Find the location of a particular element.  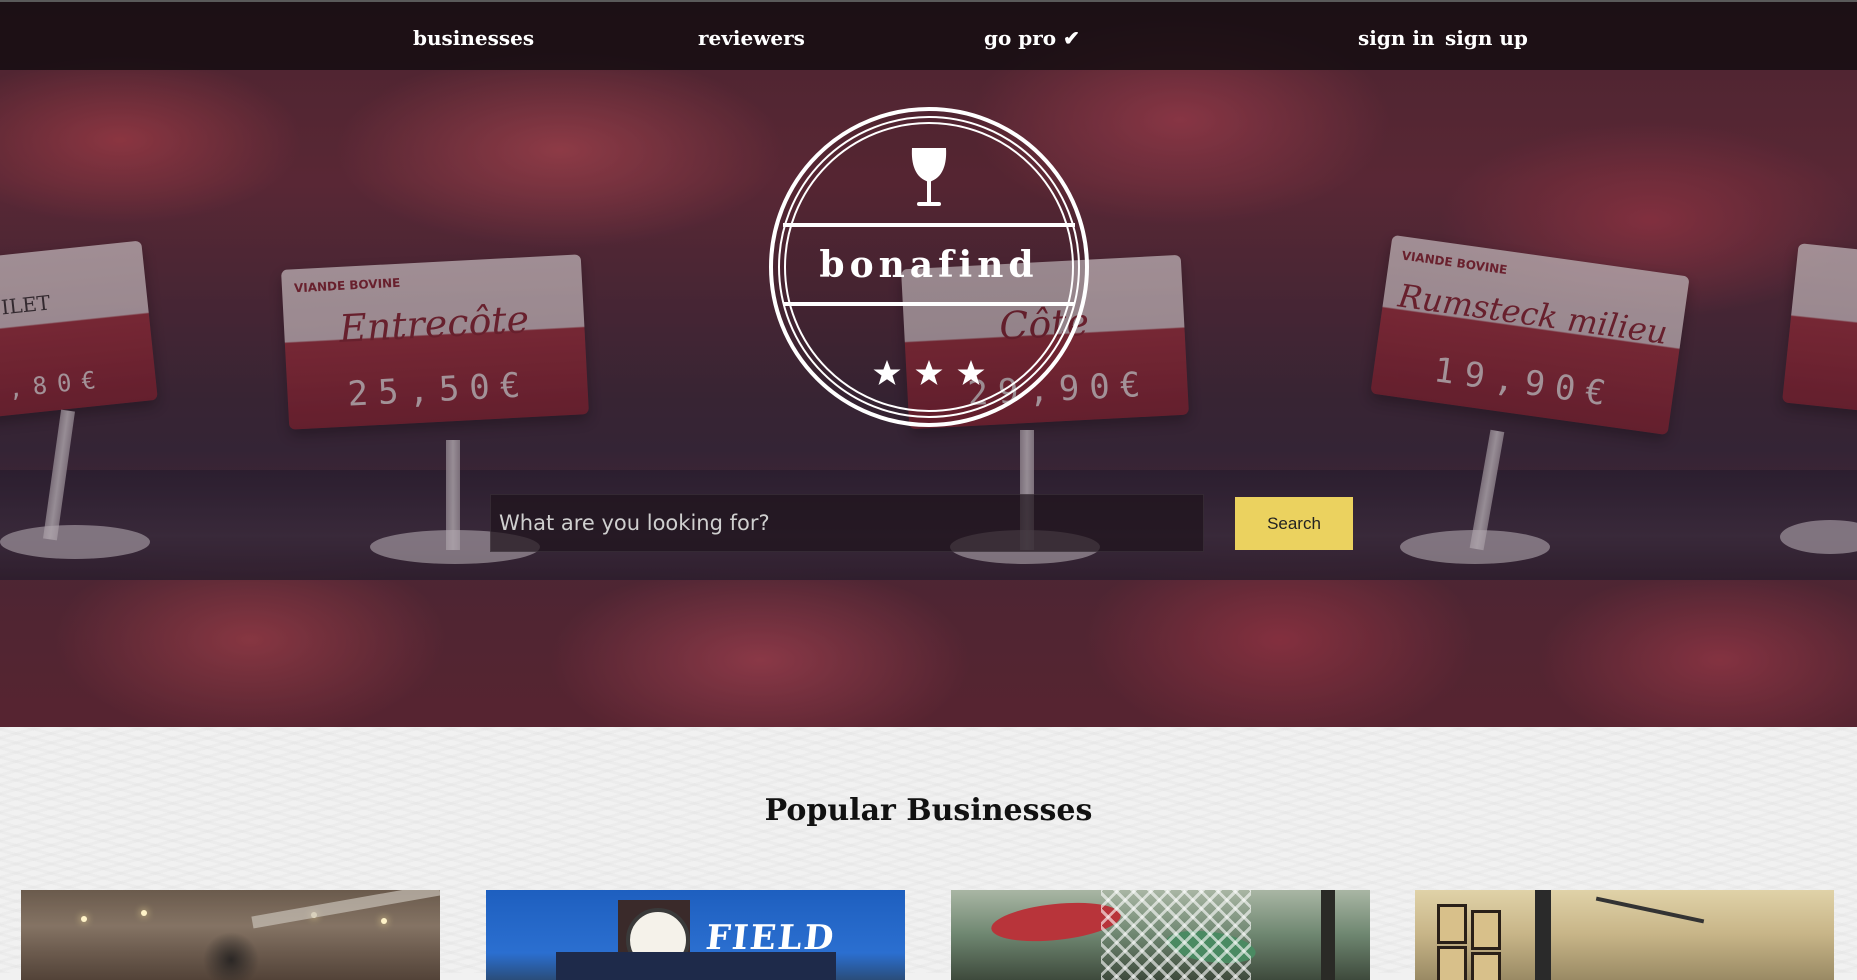

nav-reviewers-link: reviewers is located at coordinates (751, 38).